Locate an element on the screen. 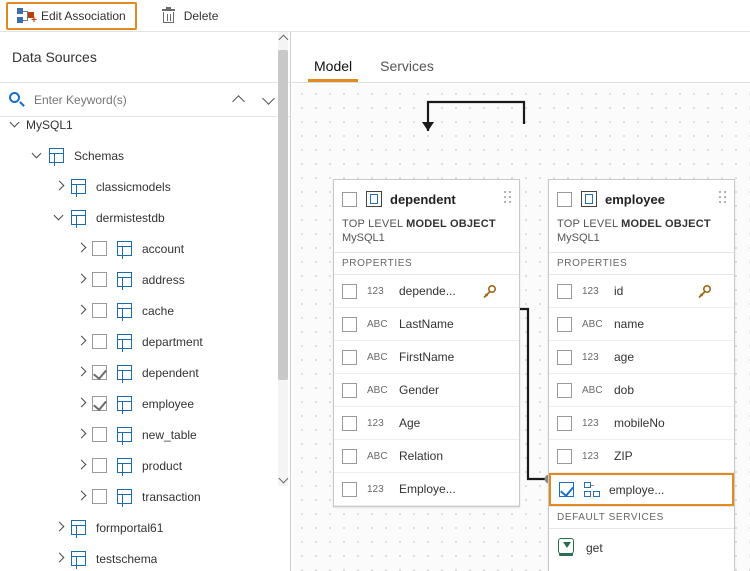 The height and width of the screenshot is (571, 750). scroll-up-icon is located at coordinates (283, 39).